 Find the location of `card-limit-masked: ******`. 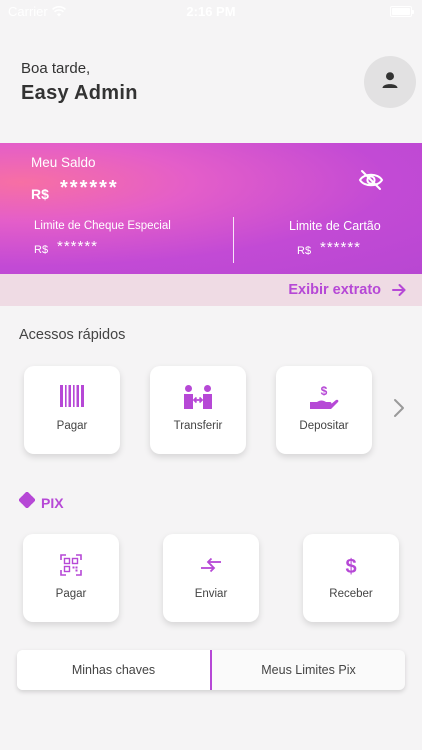

card-limit-masked: ****** is located at coordinates (341, 247).